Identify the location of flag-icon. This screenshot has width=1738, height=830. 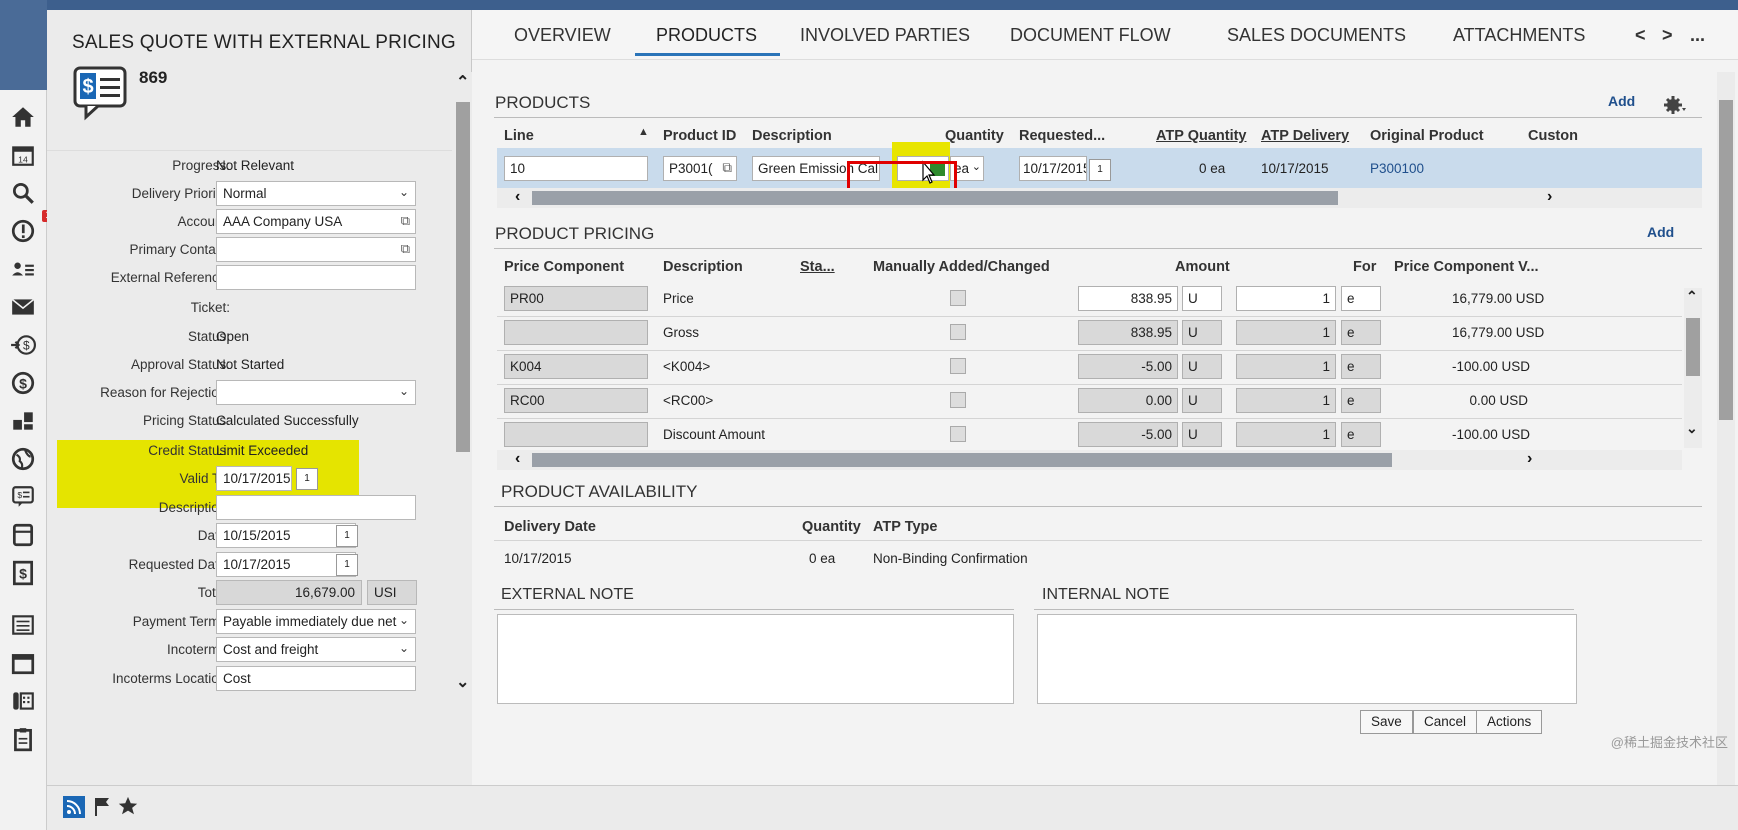
(102, 806).